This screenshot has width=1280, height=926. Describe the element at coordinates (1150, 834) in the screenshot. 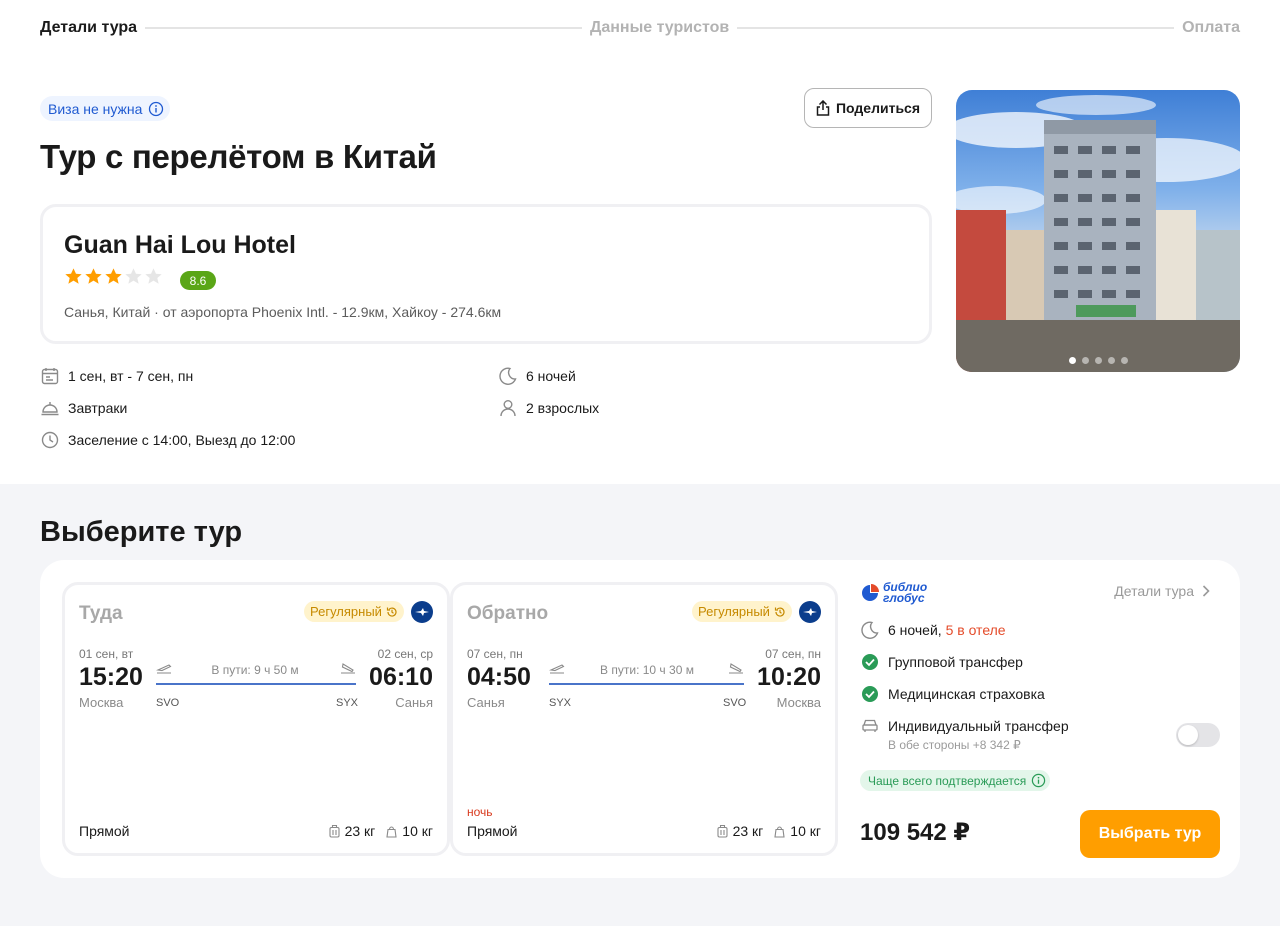

I see `choose-tour-button: Выбрать тур` at that location.